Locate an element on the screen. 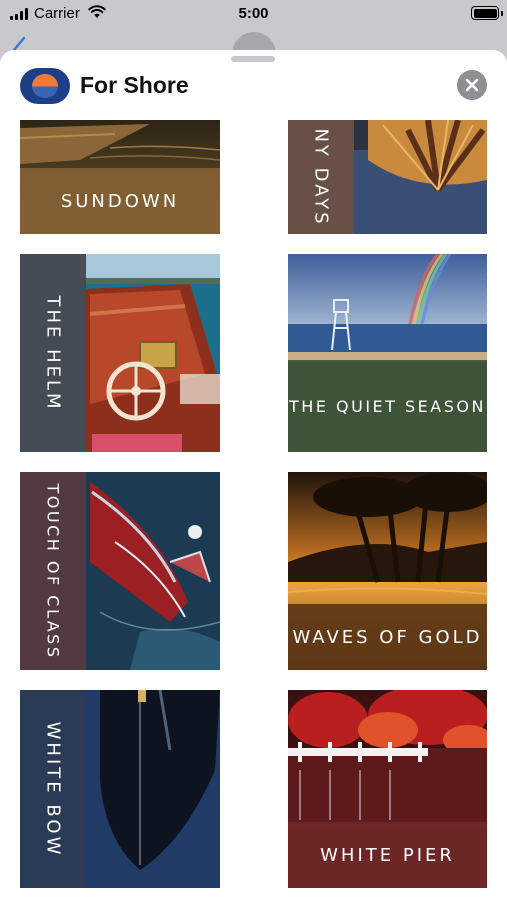  label-band: TOUCH OF CLASS is located at coordinates (53, 571).